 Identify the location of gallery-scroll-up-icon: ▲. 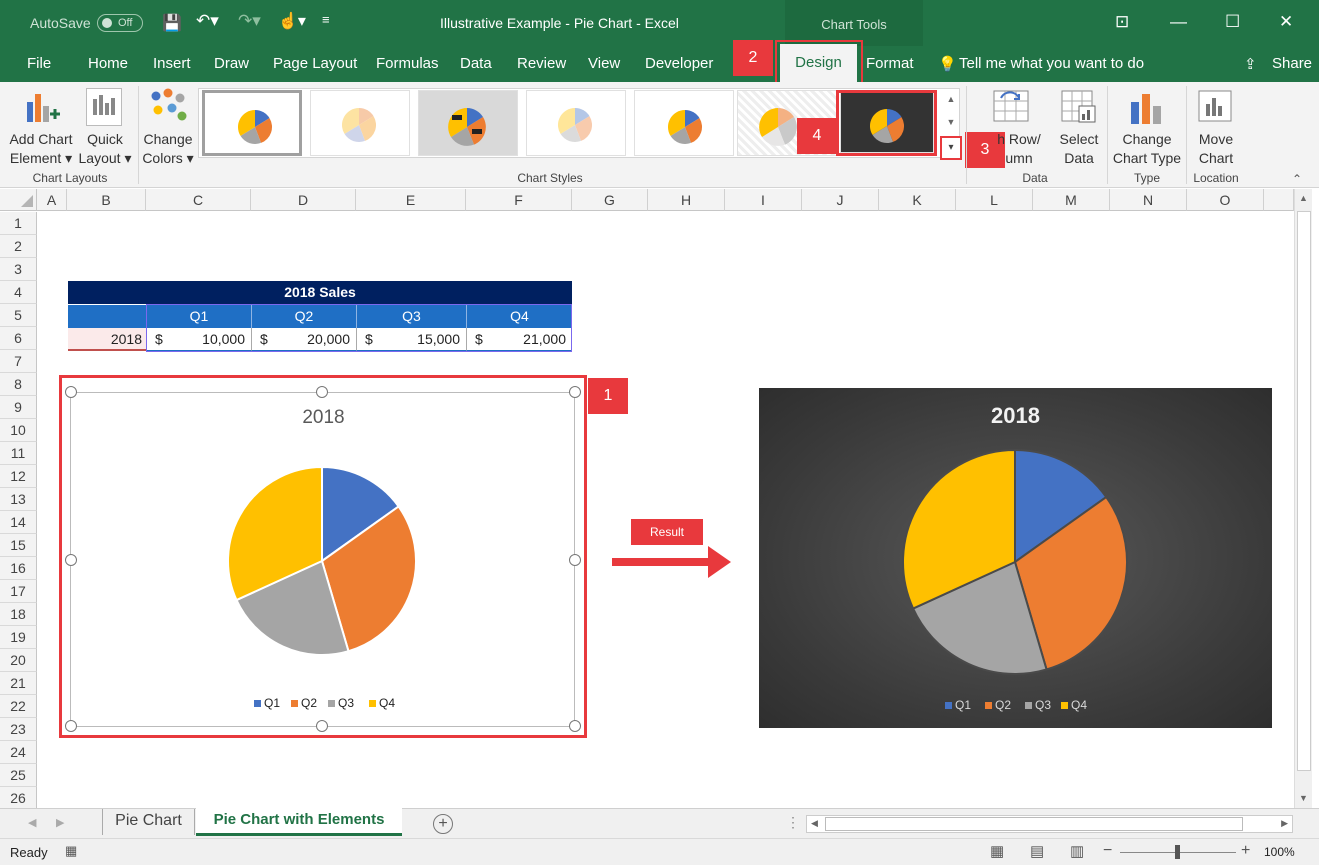
(951, 99).